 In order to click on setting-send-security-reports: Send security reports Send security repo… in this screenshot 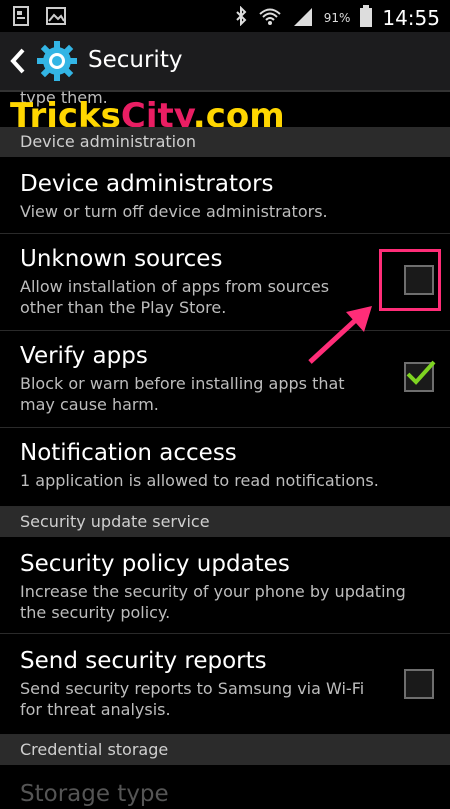, I will do `click(225, 684)`.